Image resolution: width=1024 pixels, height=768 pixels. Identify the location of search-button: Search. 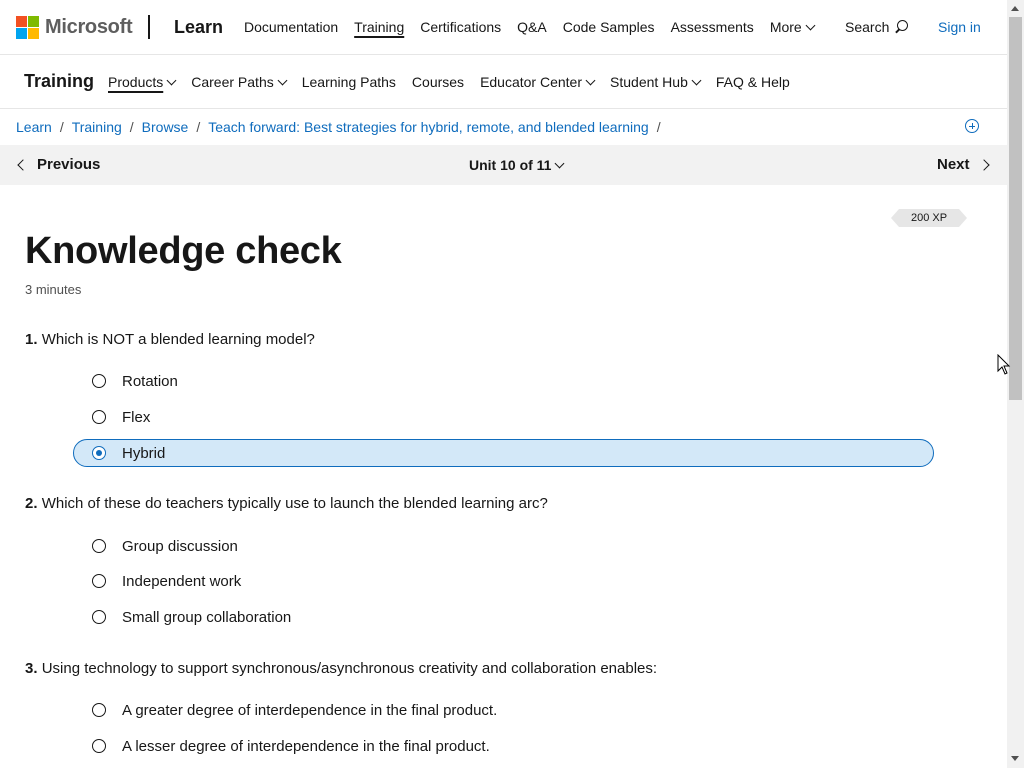
(877, 27).